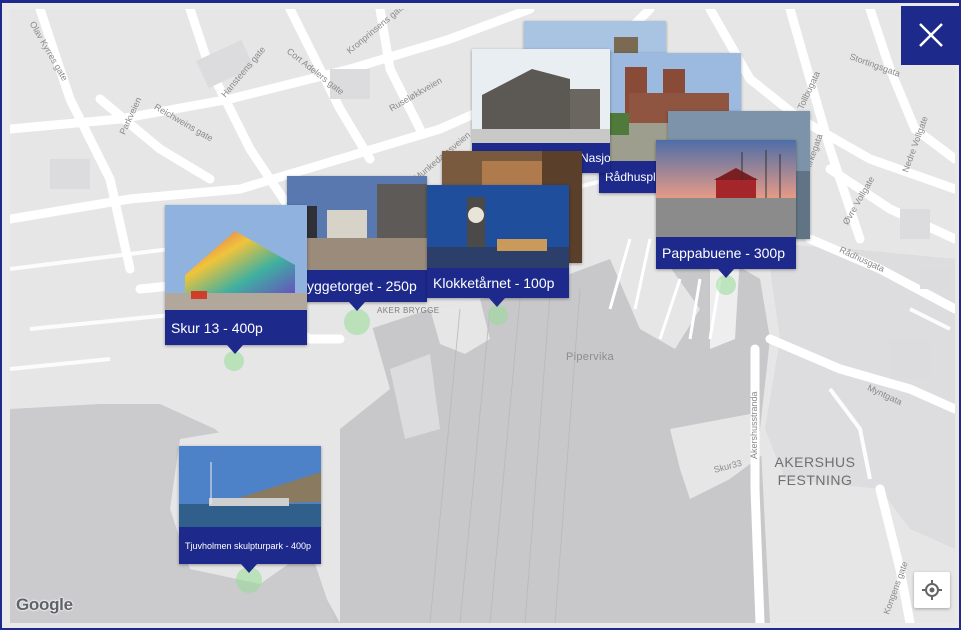  What do you see at coordinates (494, 283) in the screenshot?
I see `location-title: Klokketårnet - 100p` at bounding box center [494, 283].